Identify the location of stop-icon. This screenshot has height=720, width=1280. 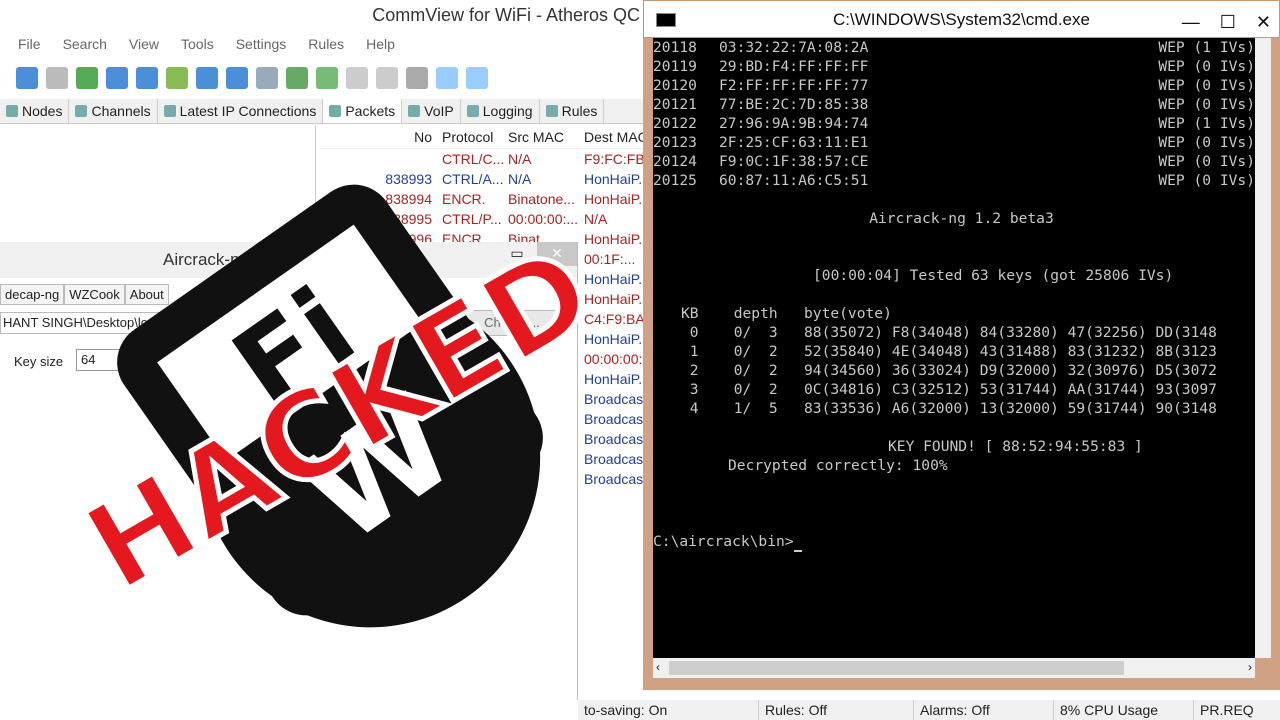
(57, 78).